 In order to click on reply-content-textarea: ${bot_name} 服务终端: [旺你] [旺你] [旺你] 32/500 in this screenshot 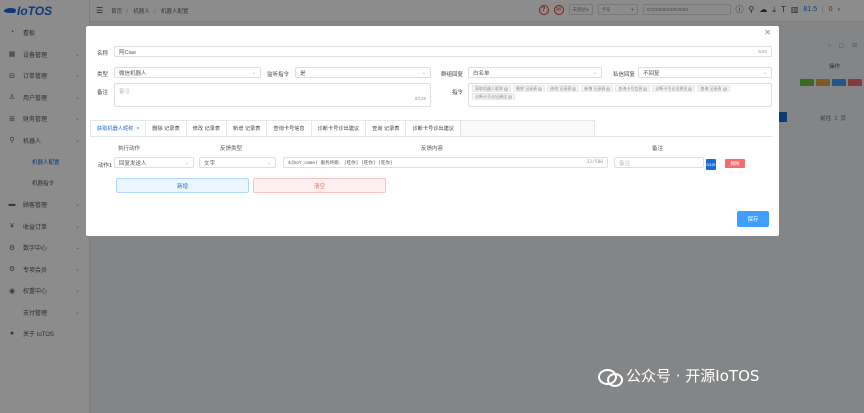, I will do `click(445, 162)`.